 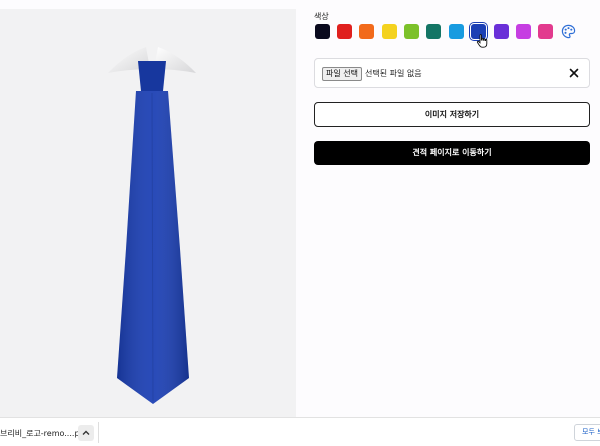 What do you see at coordinates (523, 31) in the screenshot?
I see `swatch-magenta` at bounding box center [523, 31].